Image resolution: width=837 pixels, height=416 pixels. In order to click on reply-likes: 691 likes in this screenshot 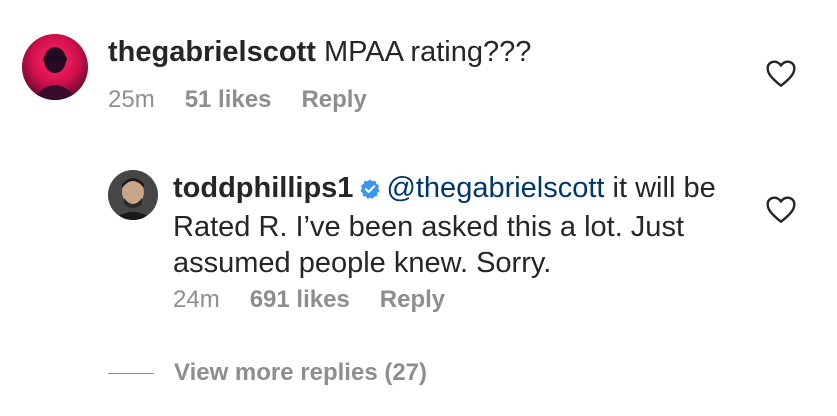, I will do `click(300, 299)`.